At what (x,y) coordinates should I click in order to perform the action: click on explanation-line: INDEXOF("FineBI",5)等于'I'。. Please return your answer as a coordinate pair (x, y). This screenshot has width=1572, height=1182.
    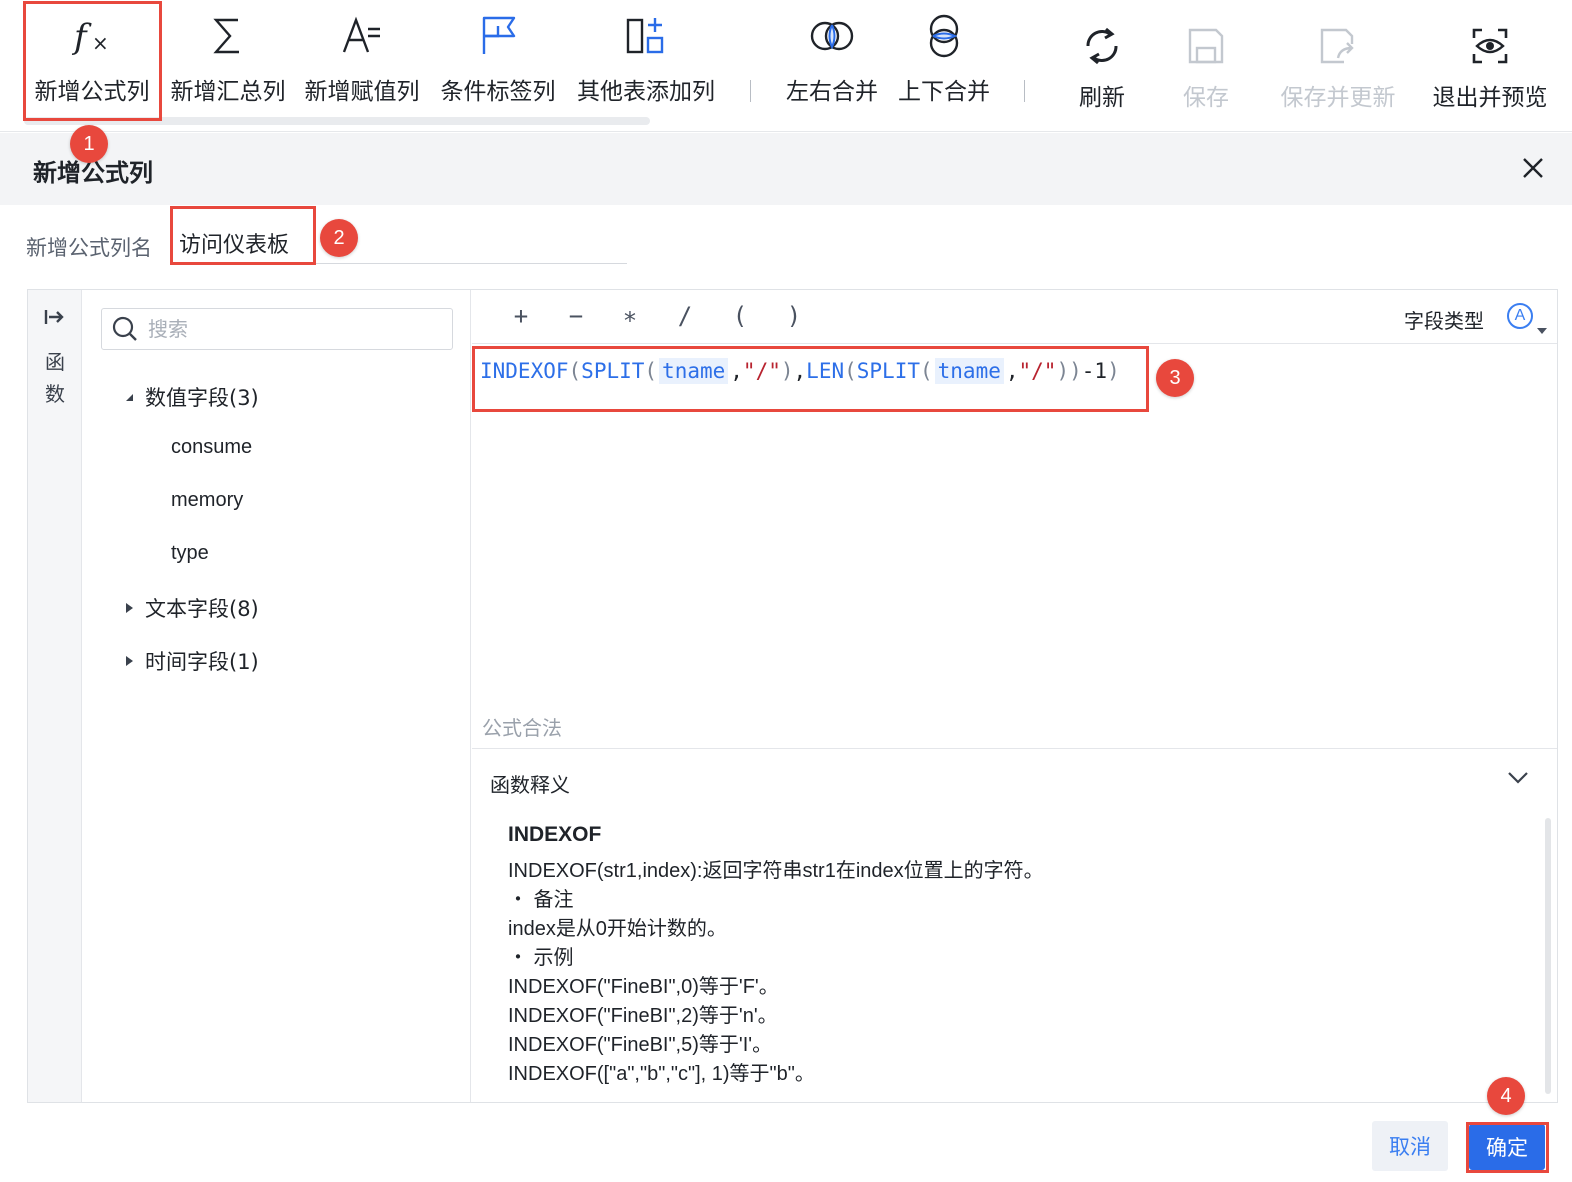
    Looking at the image, I should click on (640, 1045).